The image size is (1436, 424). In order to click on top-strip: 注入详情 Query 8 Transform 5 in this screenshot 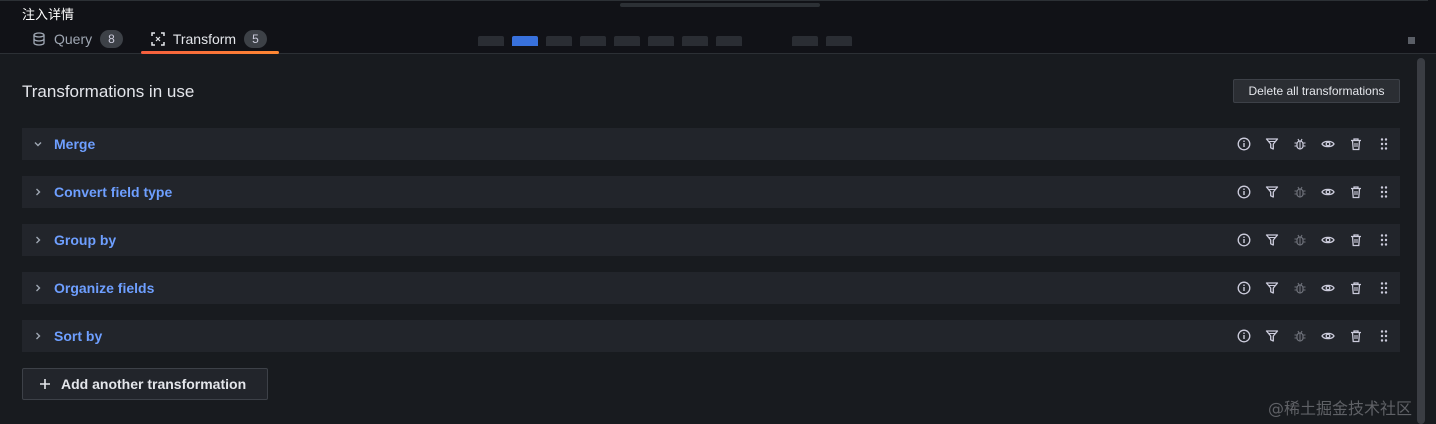, I will do `click(718, 27)`.